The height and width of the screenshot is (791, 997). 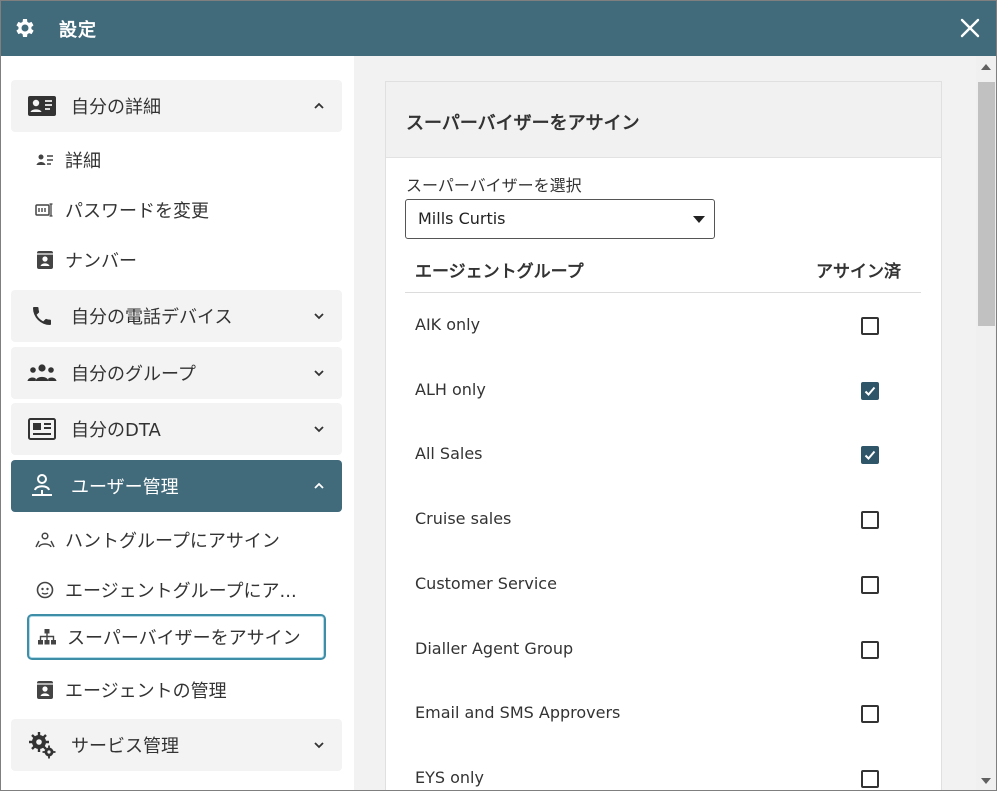 I want to click on section-my-phone-devices: 自分の電話デバイス, so click(x=176, y=316).